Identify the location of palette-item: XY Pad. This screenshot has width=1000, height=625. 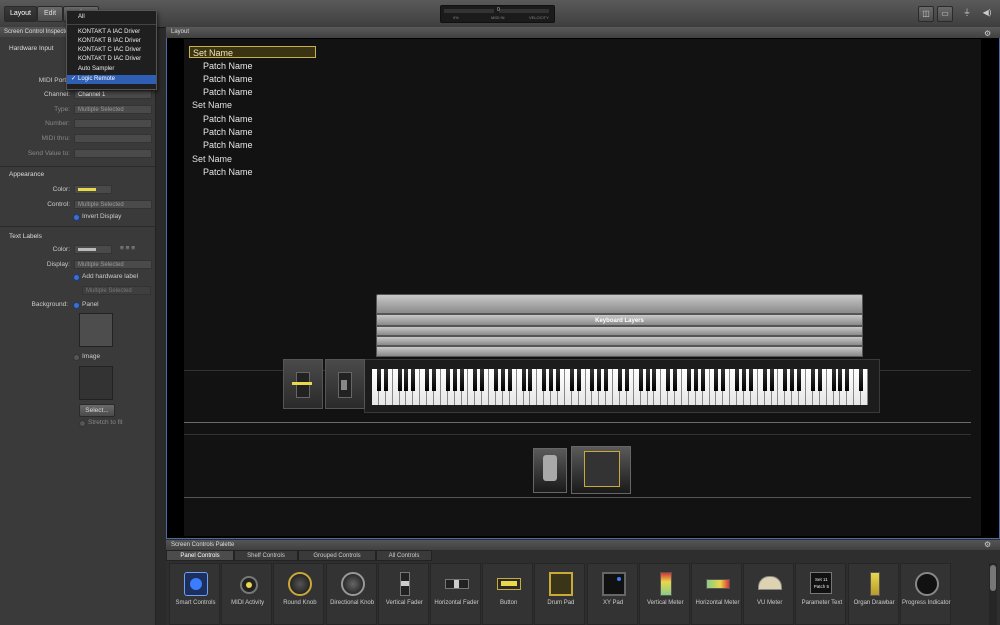
(612, 594).